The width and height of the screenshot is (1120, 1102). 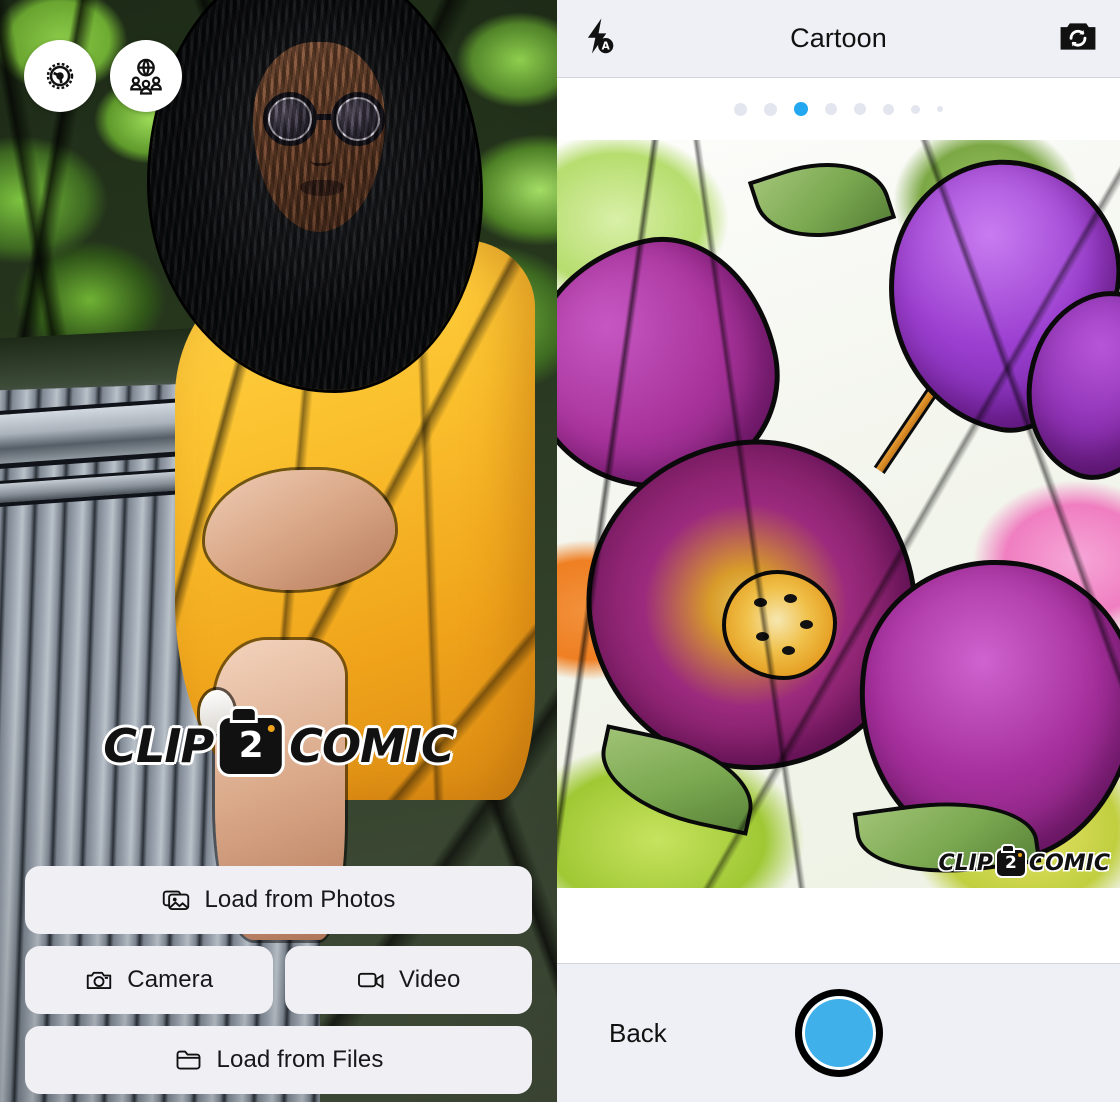 I want to click on watermark-badge-two: 2, so click(x=1011, y=862).